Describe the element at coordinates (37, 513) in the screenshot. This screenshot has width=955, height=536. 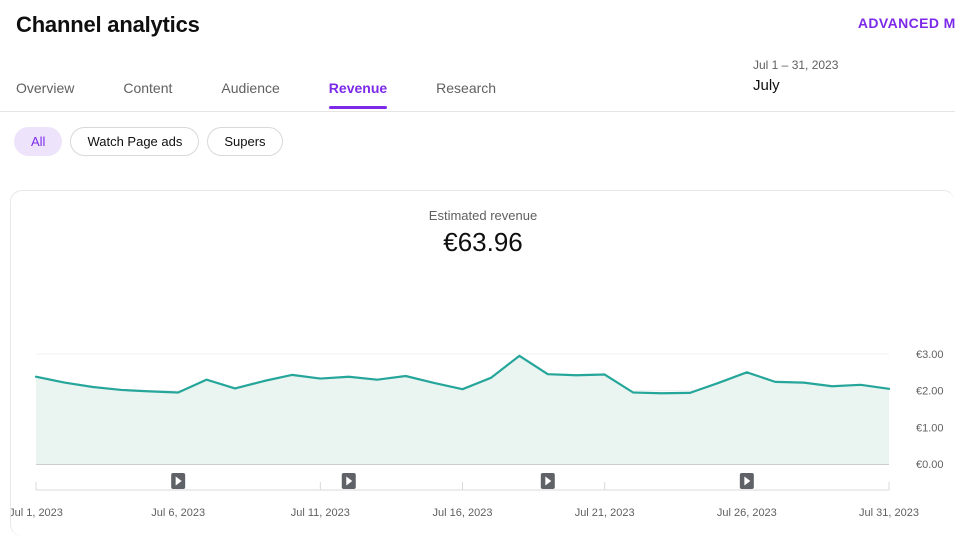
I see `x-axis-label: Jul 1, 2023` at that location.